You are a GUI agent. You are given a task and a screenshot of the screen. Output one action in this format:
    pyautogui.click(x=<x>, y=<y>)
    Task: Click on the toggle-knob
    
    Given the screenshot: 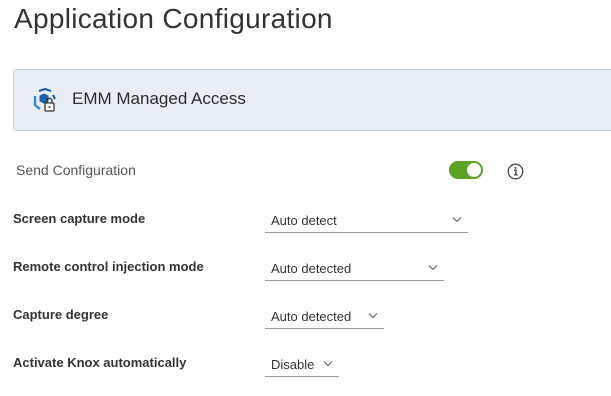 What is the action you would take?
    pyautogui.click(x=474, y=170)
    